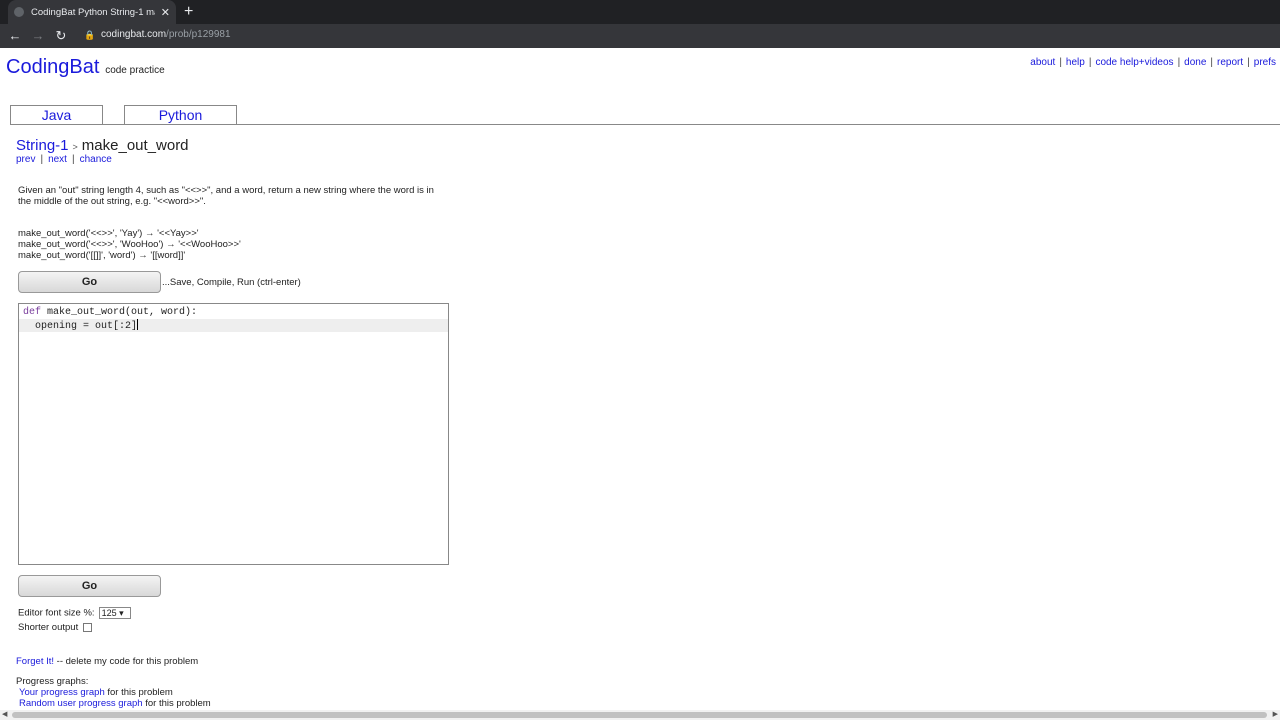 The height and width of the screenshot is (720, 1280). Describe the element at coordinates (75, 147) in the screenshot. I see `breadcrumb-arrow: >` at that location.